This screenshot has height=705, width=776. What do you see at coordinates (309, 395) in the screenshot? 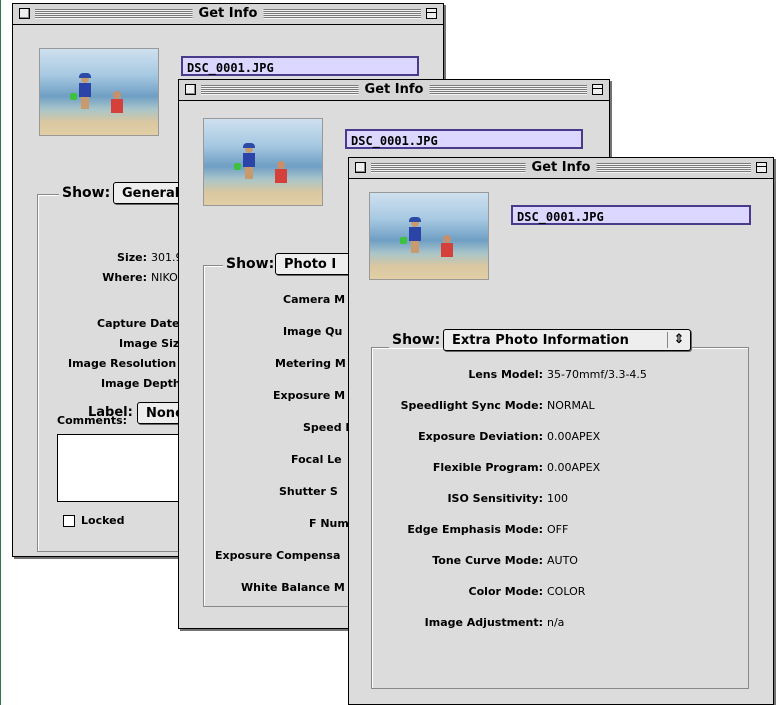
I see `exposure-mode-label: Exposure M` at bounding box center [309, 395].